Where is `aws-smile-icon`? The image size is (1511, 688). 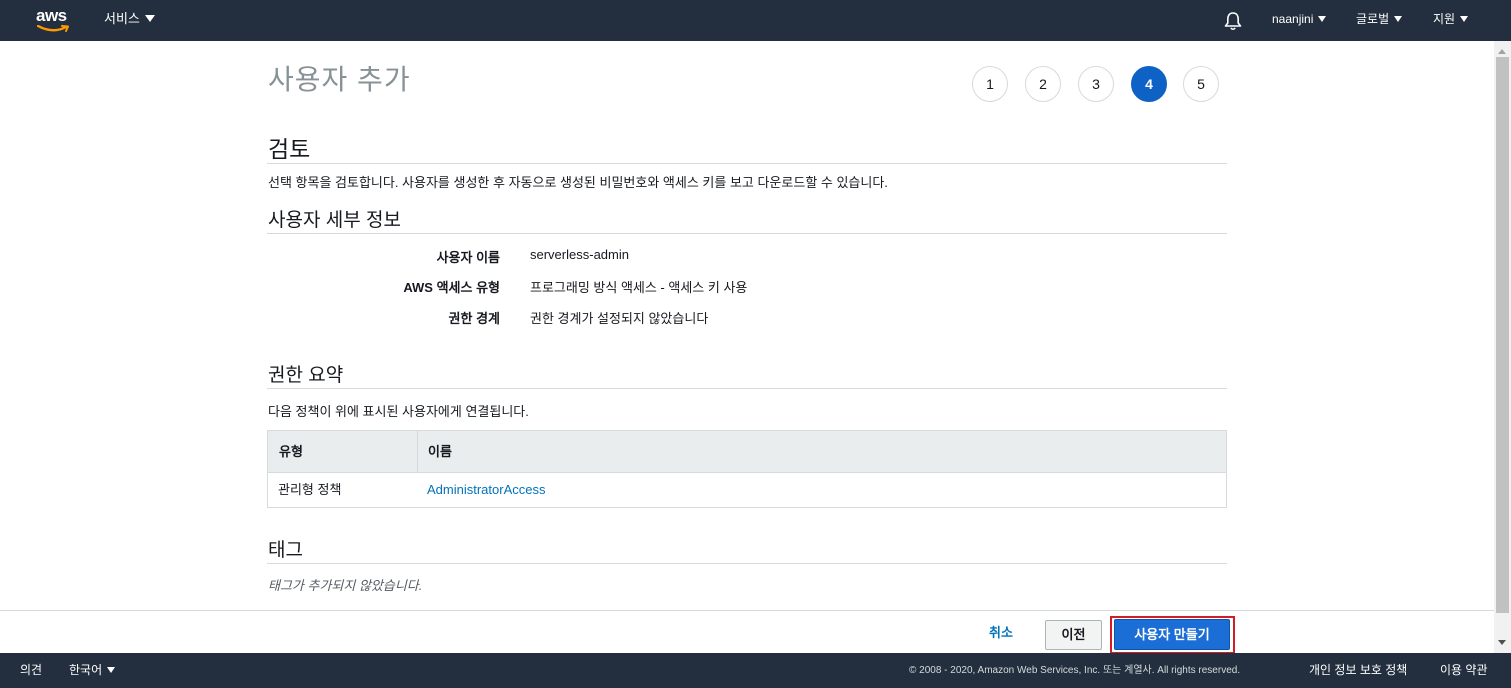 aws-smile-icon is located at coordinates (53, 28).